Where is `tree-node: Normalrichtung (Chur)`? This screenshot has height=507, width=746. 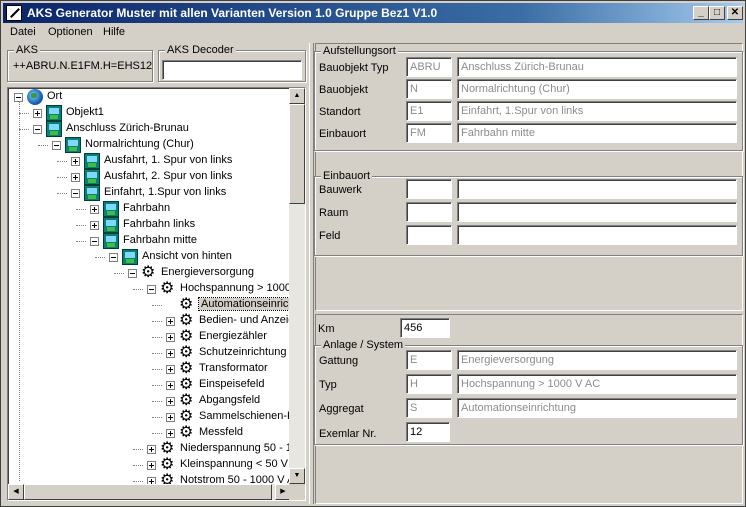 tree-node: Normalrichtung (Chur) is located at coordinates (149, 145).